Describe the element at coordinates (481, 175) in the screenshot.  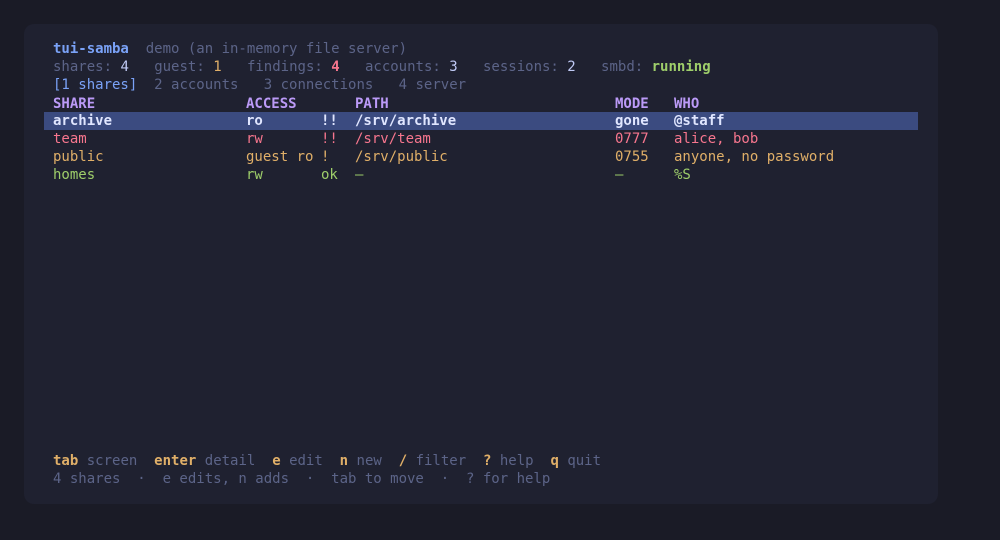
I see `table-row-homes: homes rw ok — — %S` at that location.